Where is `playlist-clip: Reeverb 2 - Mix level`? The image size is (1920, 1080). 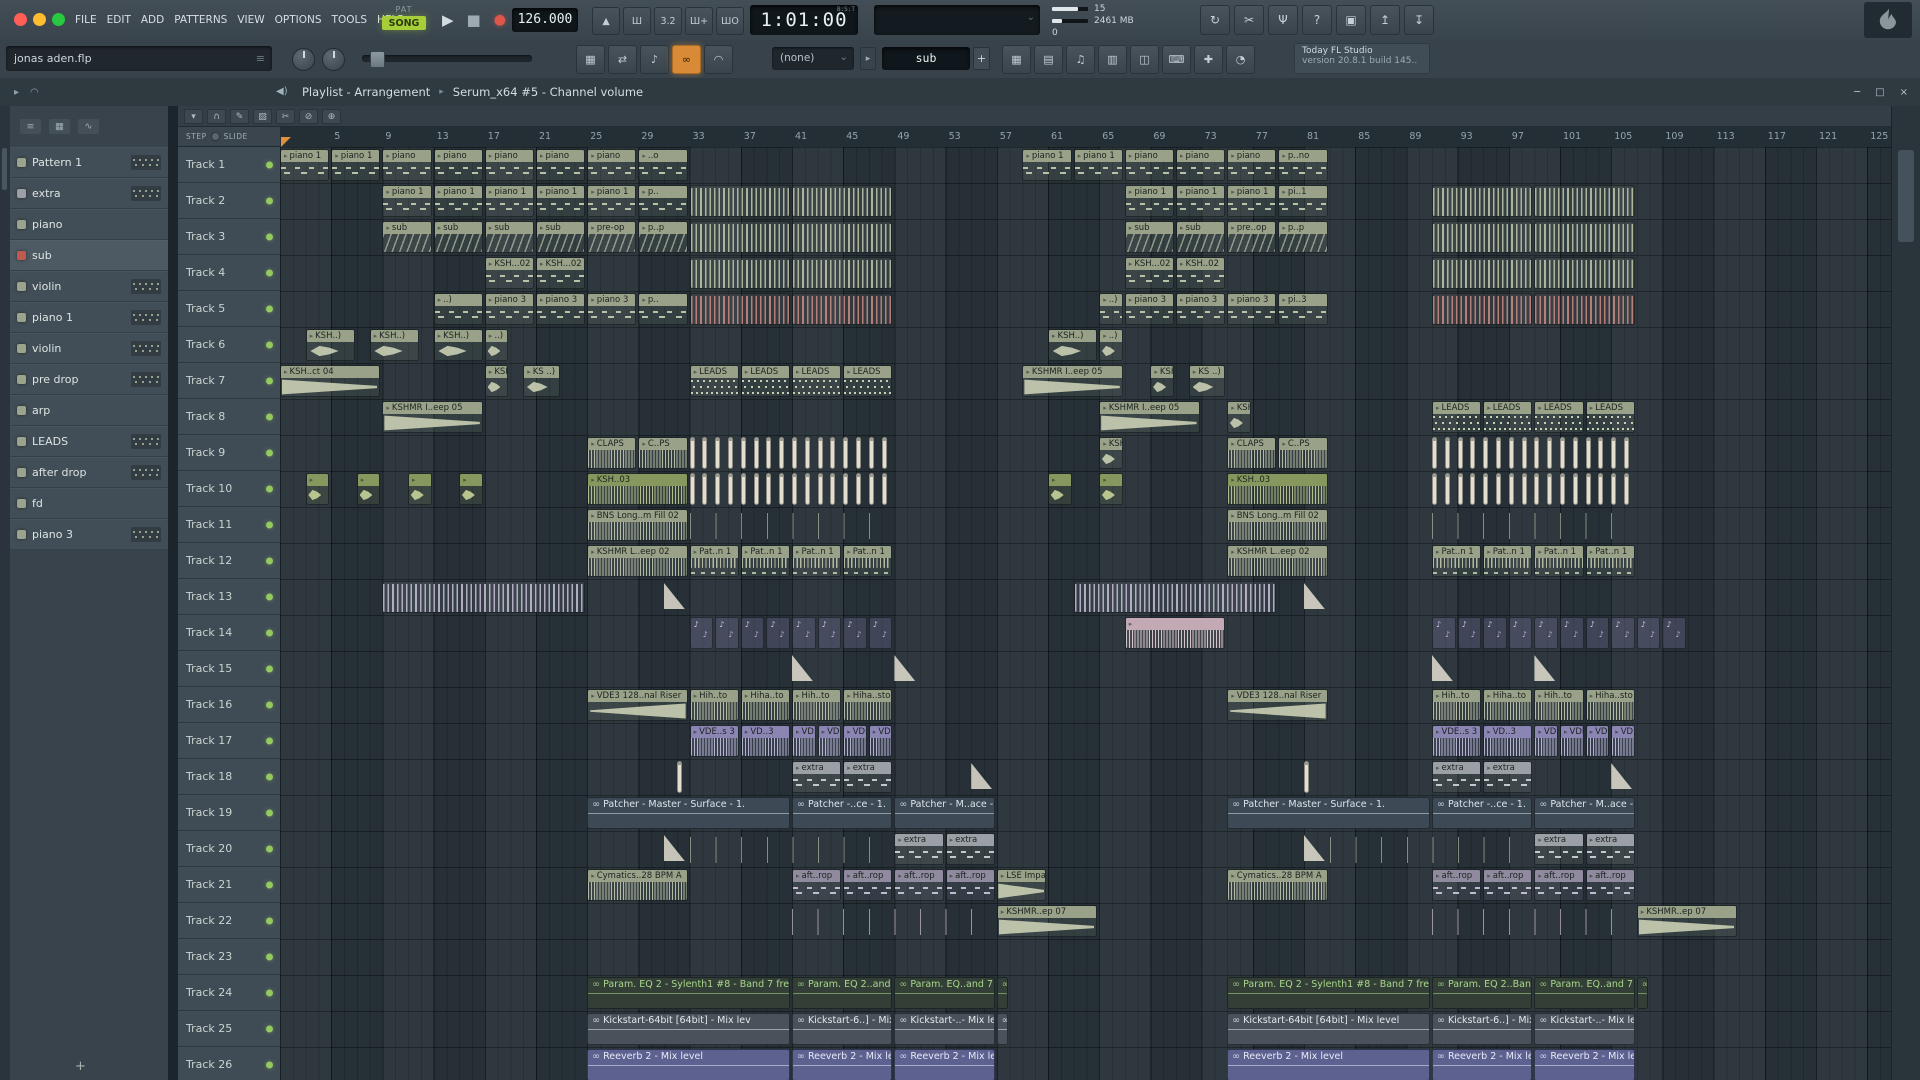
playlist-clip: Reeverb 2 - Mix level is located at coordinates (944, 1064).